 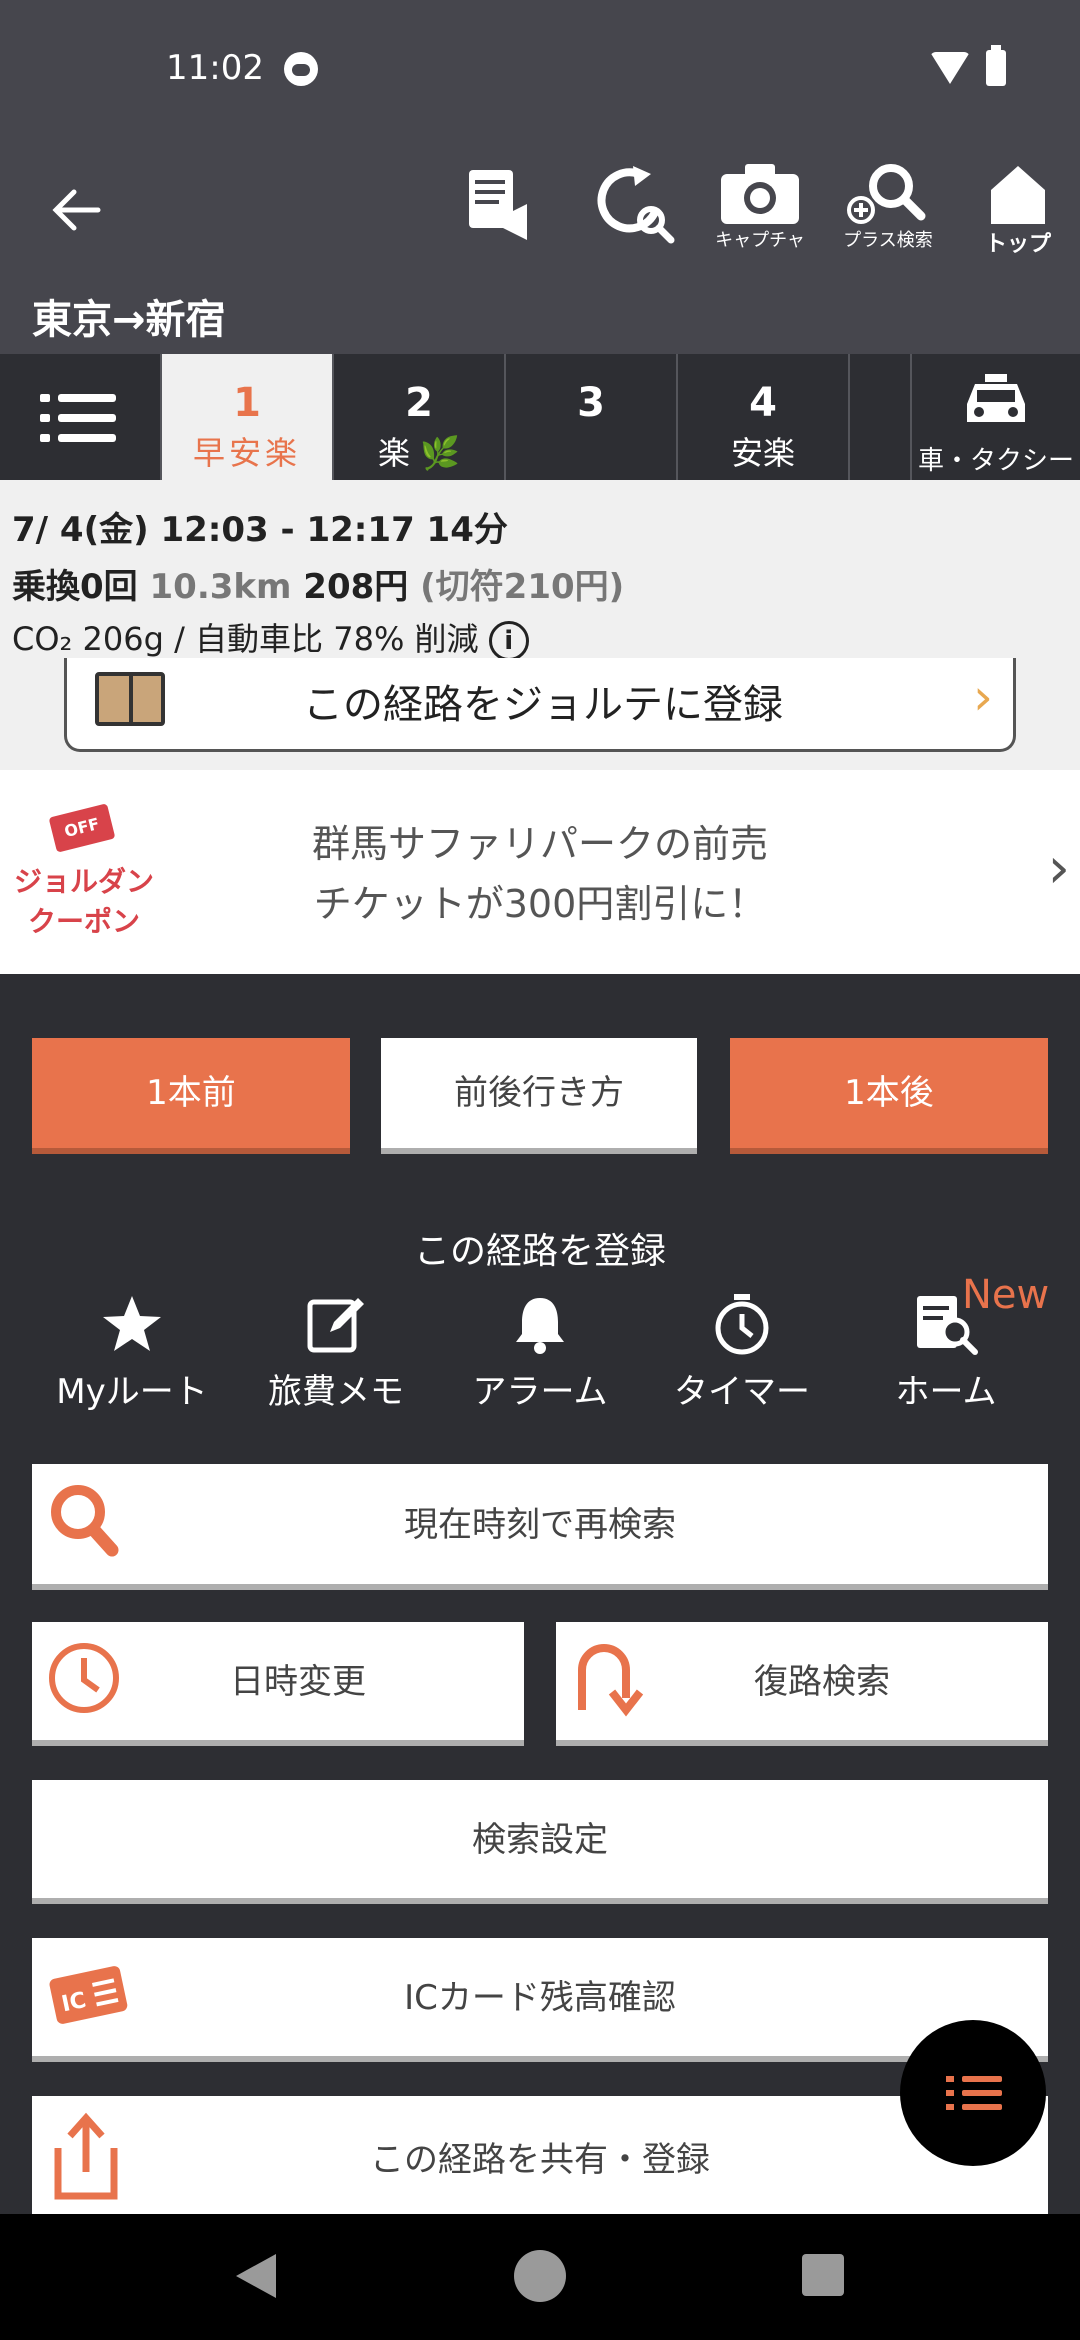 I want to click on nav-back-icon, so click(x=256, y=2276).